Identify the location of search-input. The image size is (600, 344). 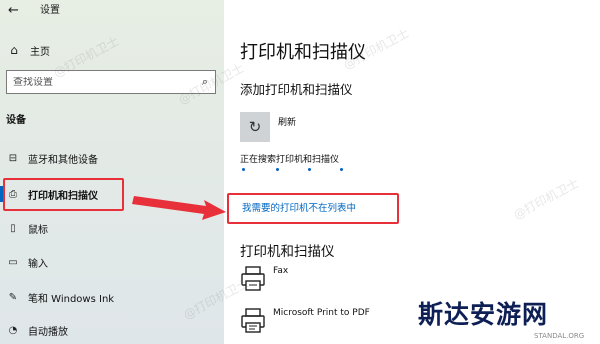
(101, 82).